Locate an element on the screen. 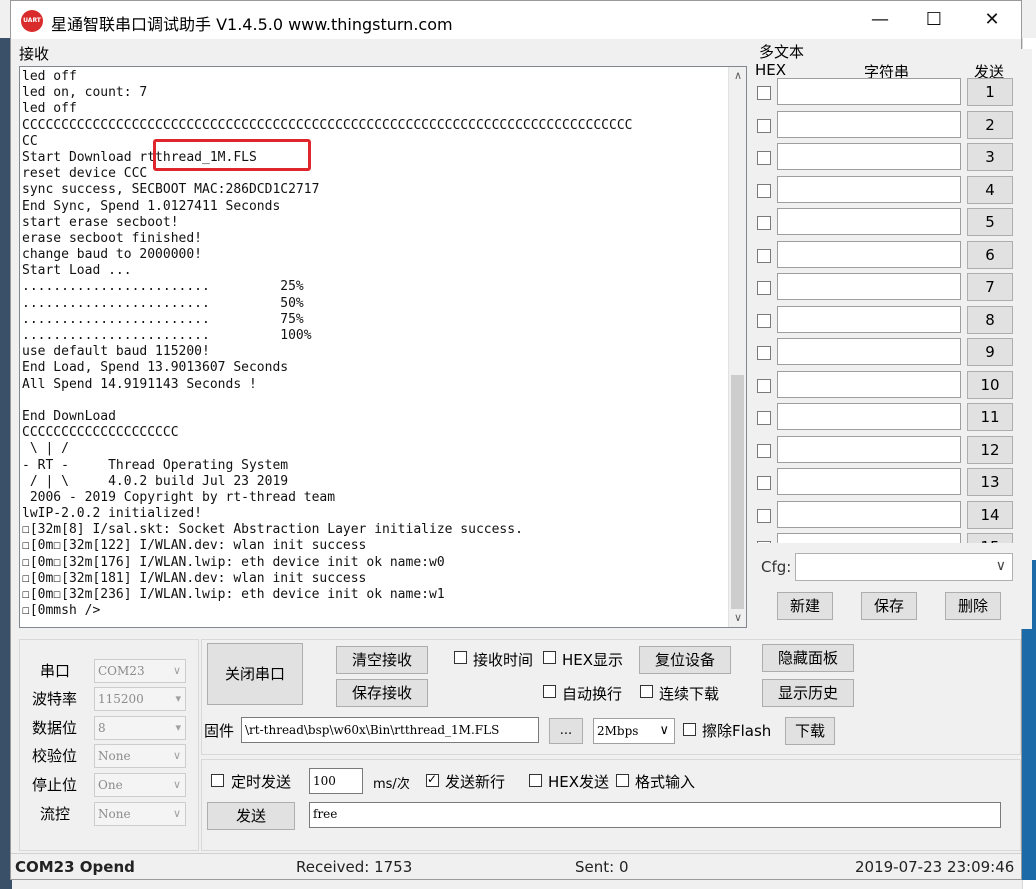 The height and width of the screenshot is (889, 1036). row-send-button: 3 is located at coordinates (990, 157).